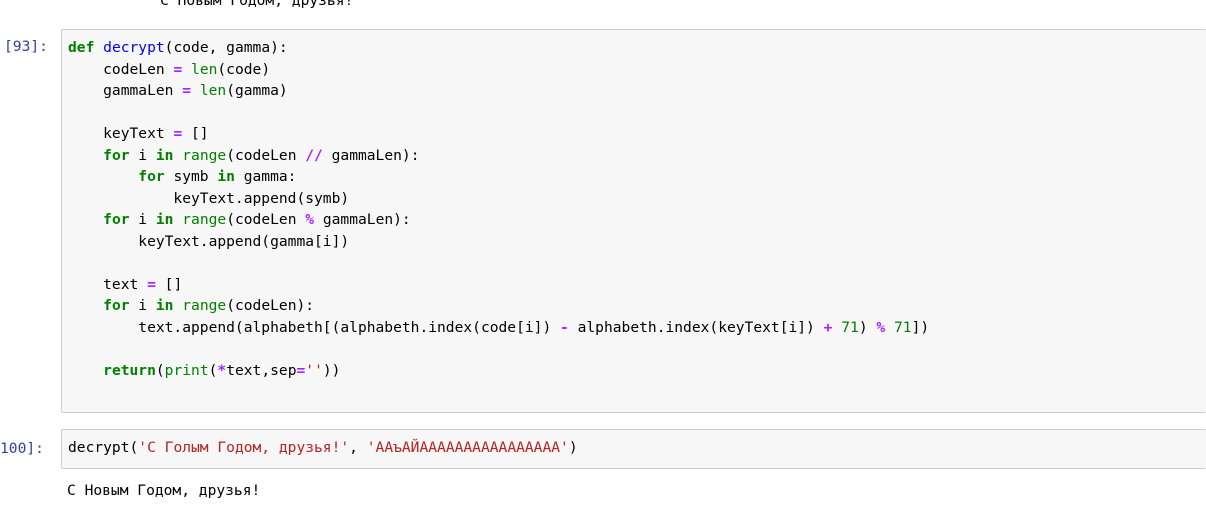  Describe the element at coordinates (169, 69) in the screenshot. I see `code-line: codeLen = len(code)` at that location.